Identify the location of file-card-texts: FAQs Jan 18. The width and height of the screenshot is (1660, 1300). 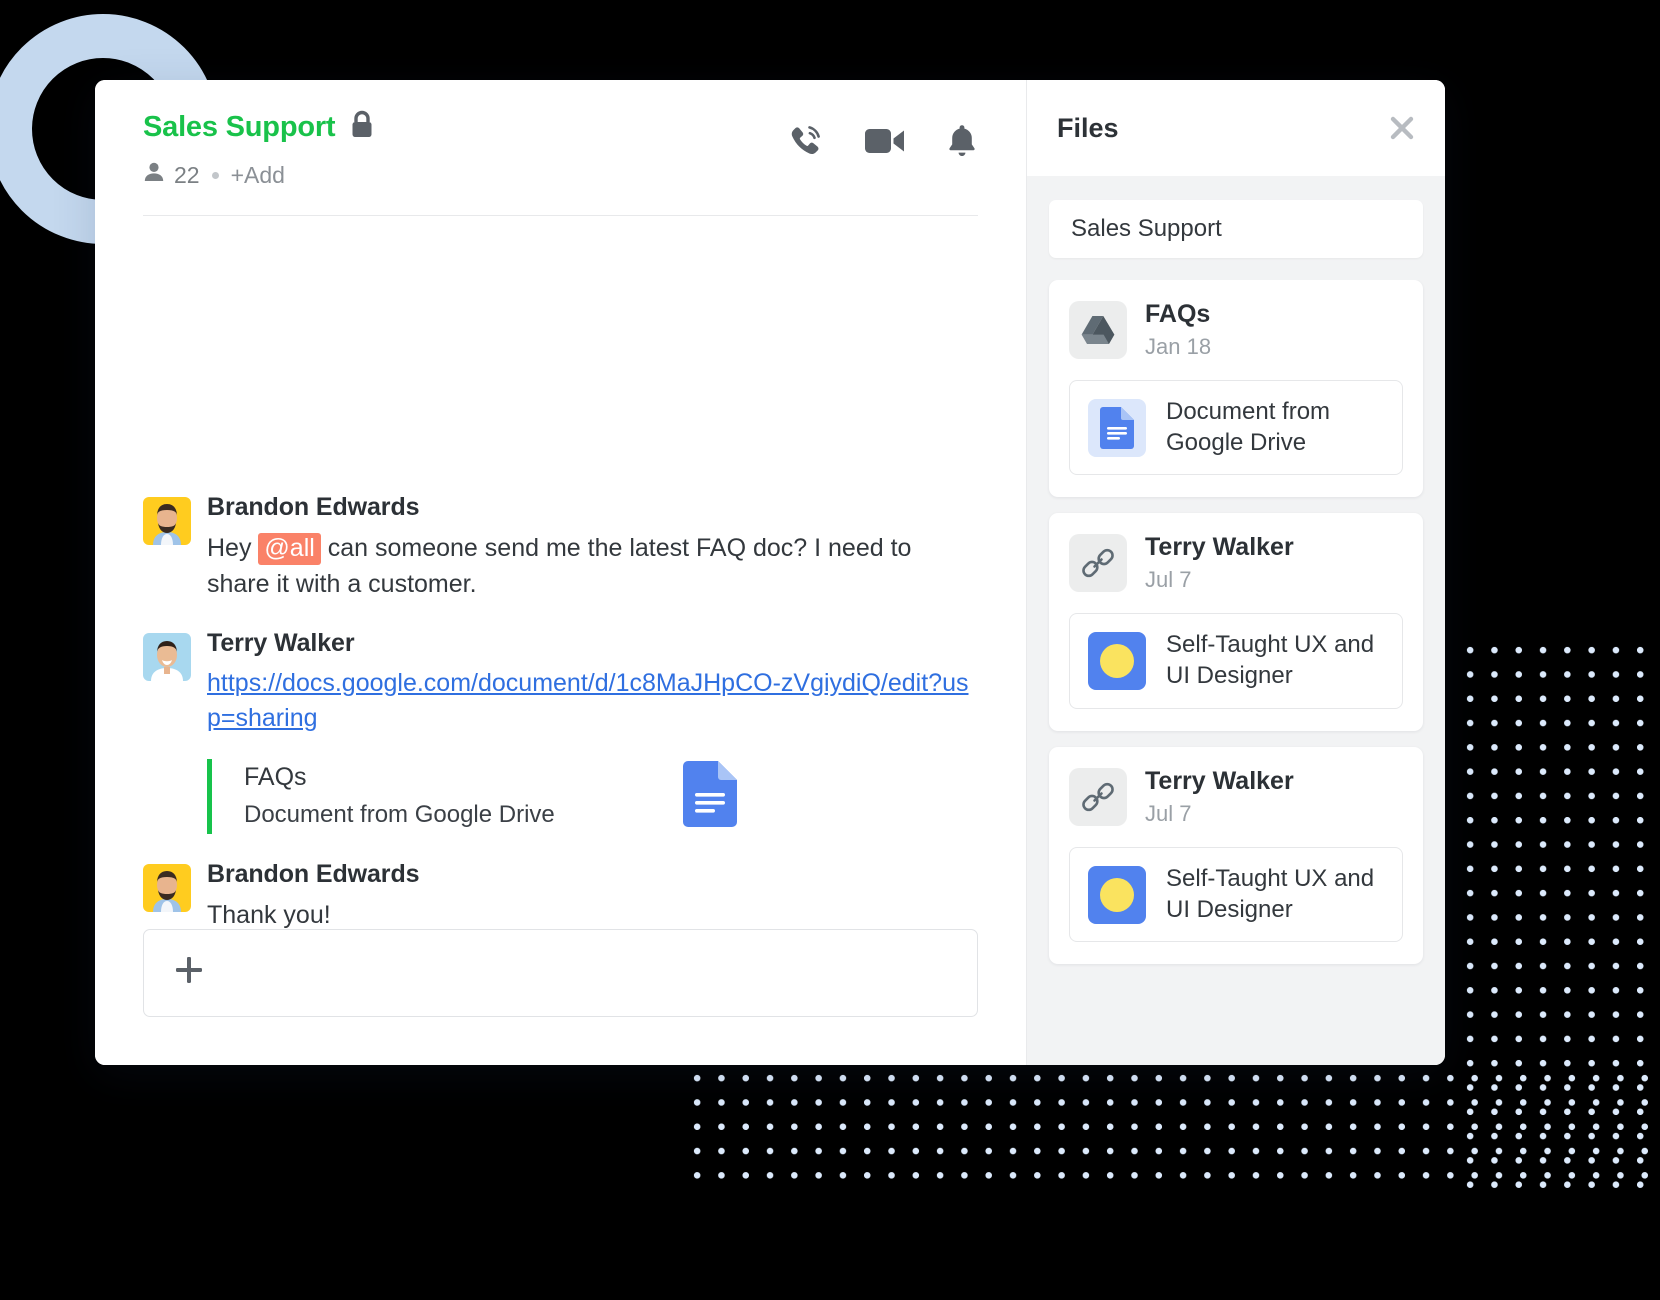
(1274, 330).